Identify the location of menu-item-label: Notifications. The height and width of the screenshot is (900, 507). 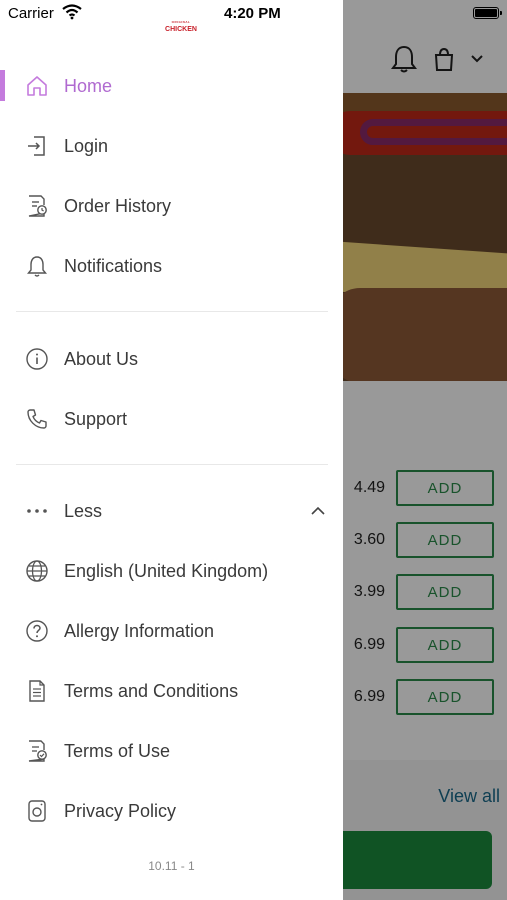
(113, 265).